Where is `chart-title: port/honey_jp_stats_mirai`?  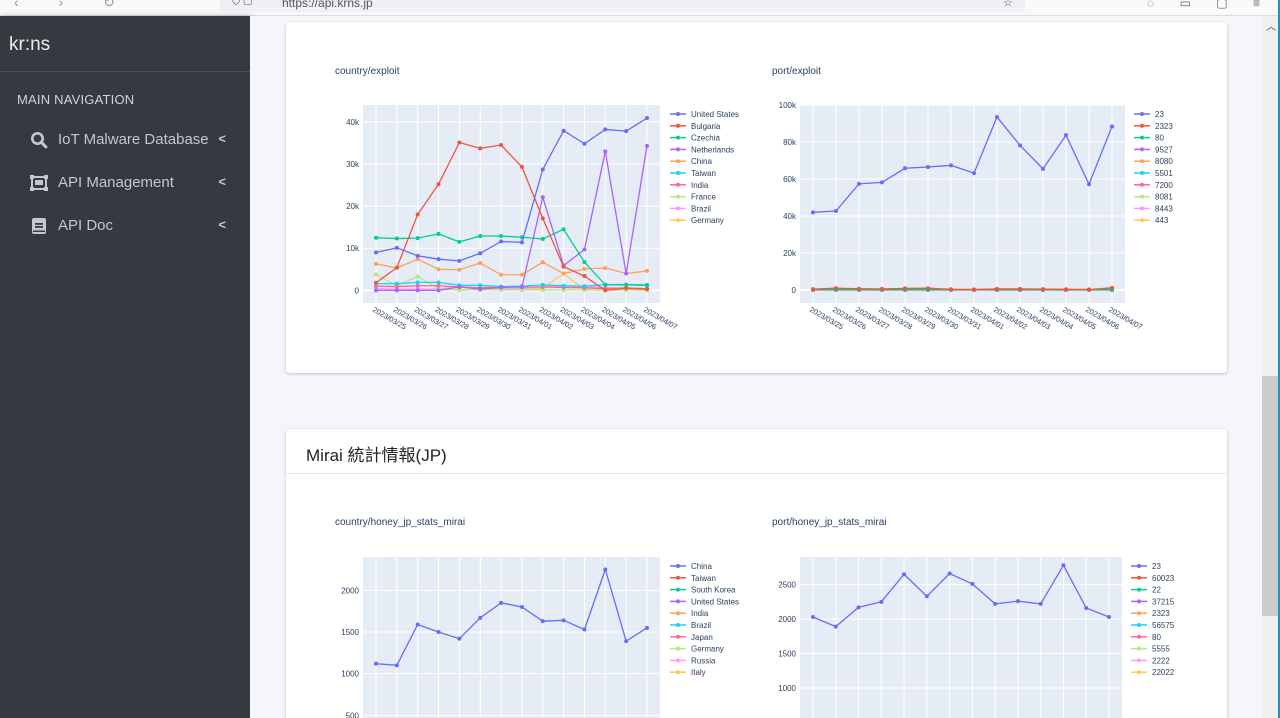
chart-title: port/honey_jp_stats_mirai is located at coordinates (829, 522).